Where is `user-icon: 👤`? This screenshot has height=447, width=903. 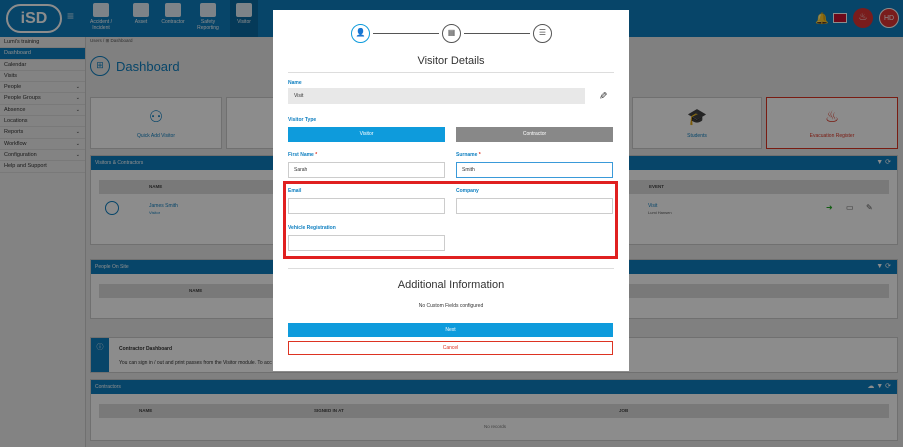 user-icon: 👤 is located at coordinates (360, 33).